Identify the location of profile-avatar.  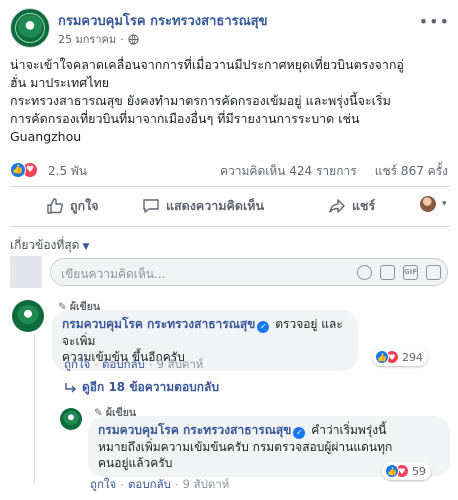
(428, 204).